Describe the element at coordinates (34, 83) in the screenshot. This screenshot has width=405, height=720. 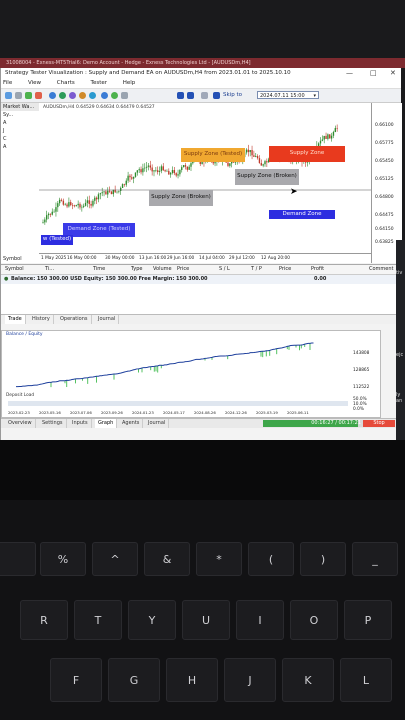
I see `menu-view: View` at that location.